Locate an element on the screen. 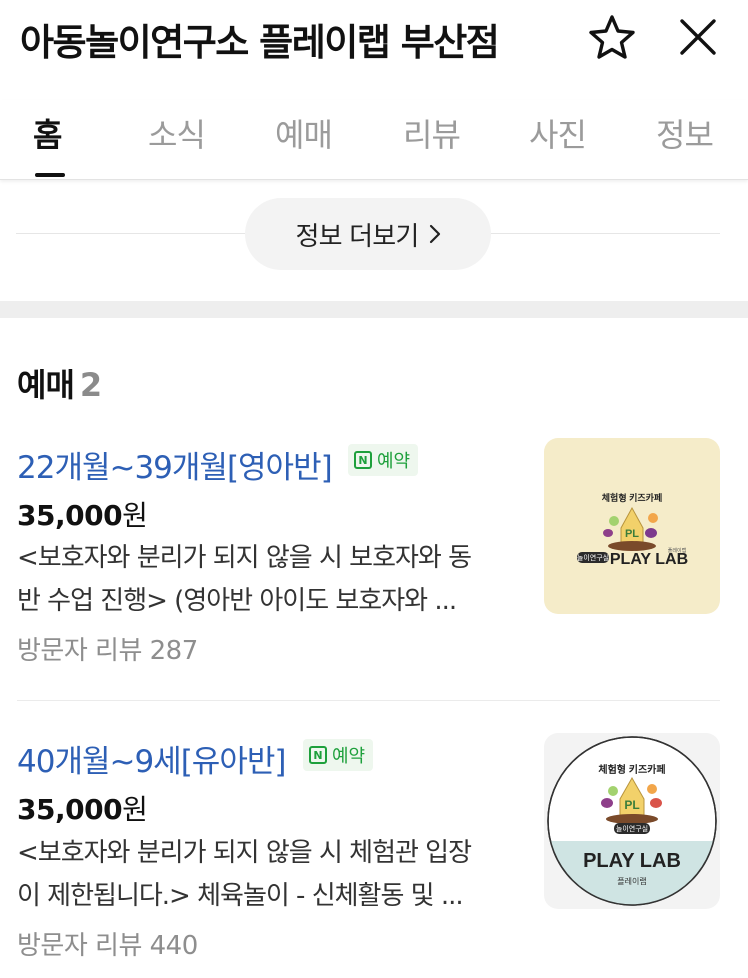 This screenshot has width=748, height=978. chevron-right-icon is located at coordinates (434, 234).